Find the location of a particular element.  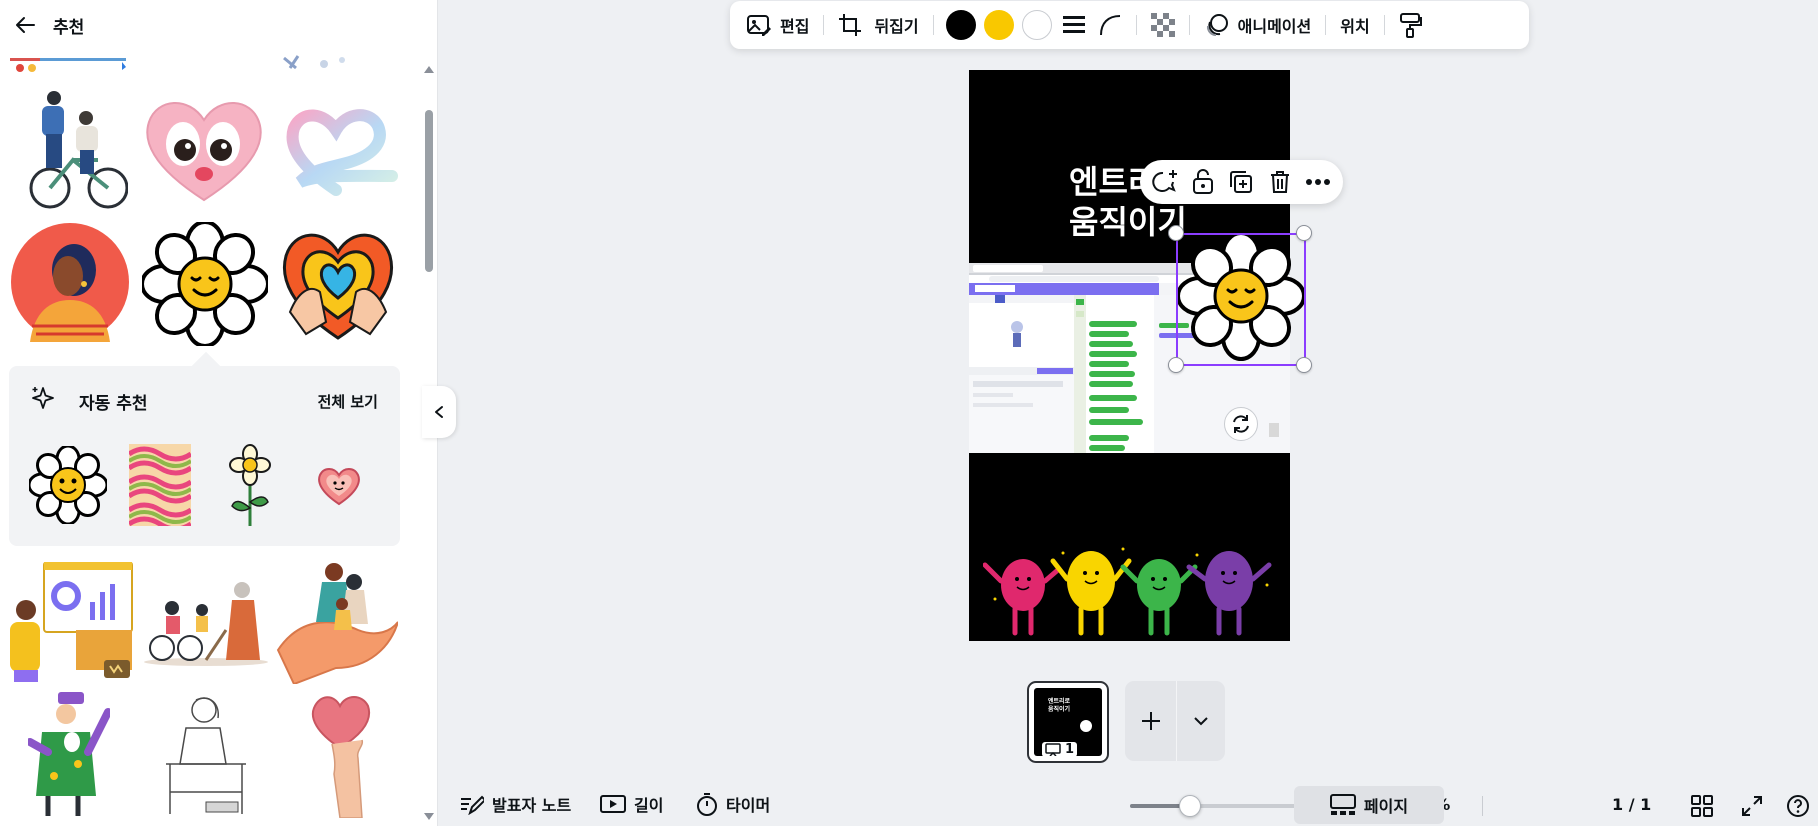

flip-label: 뒤집기 is located at coordinates (896, 26).